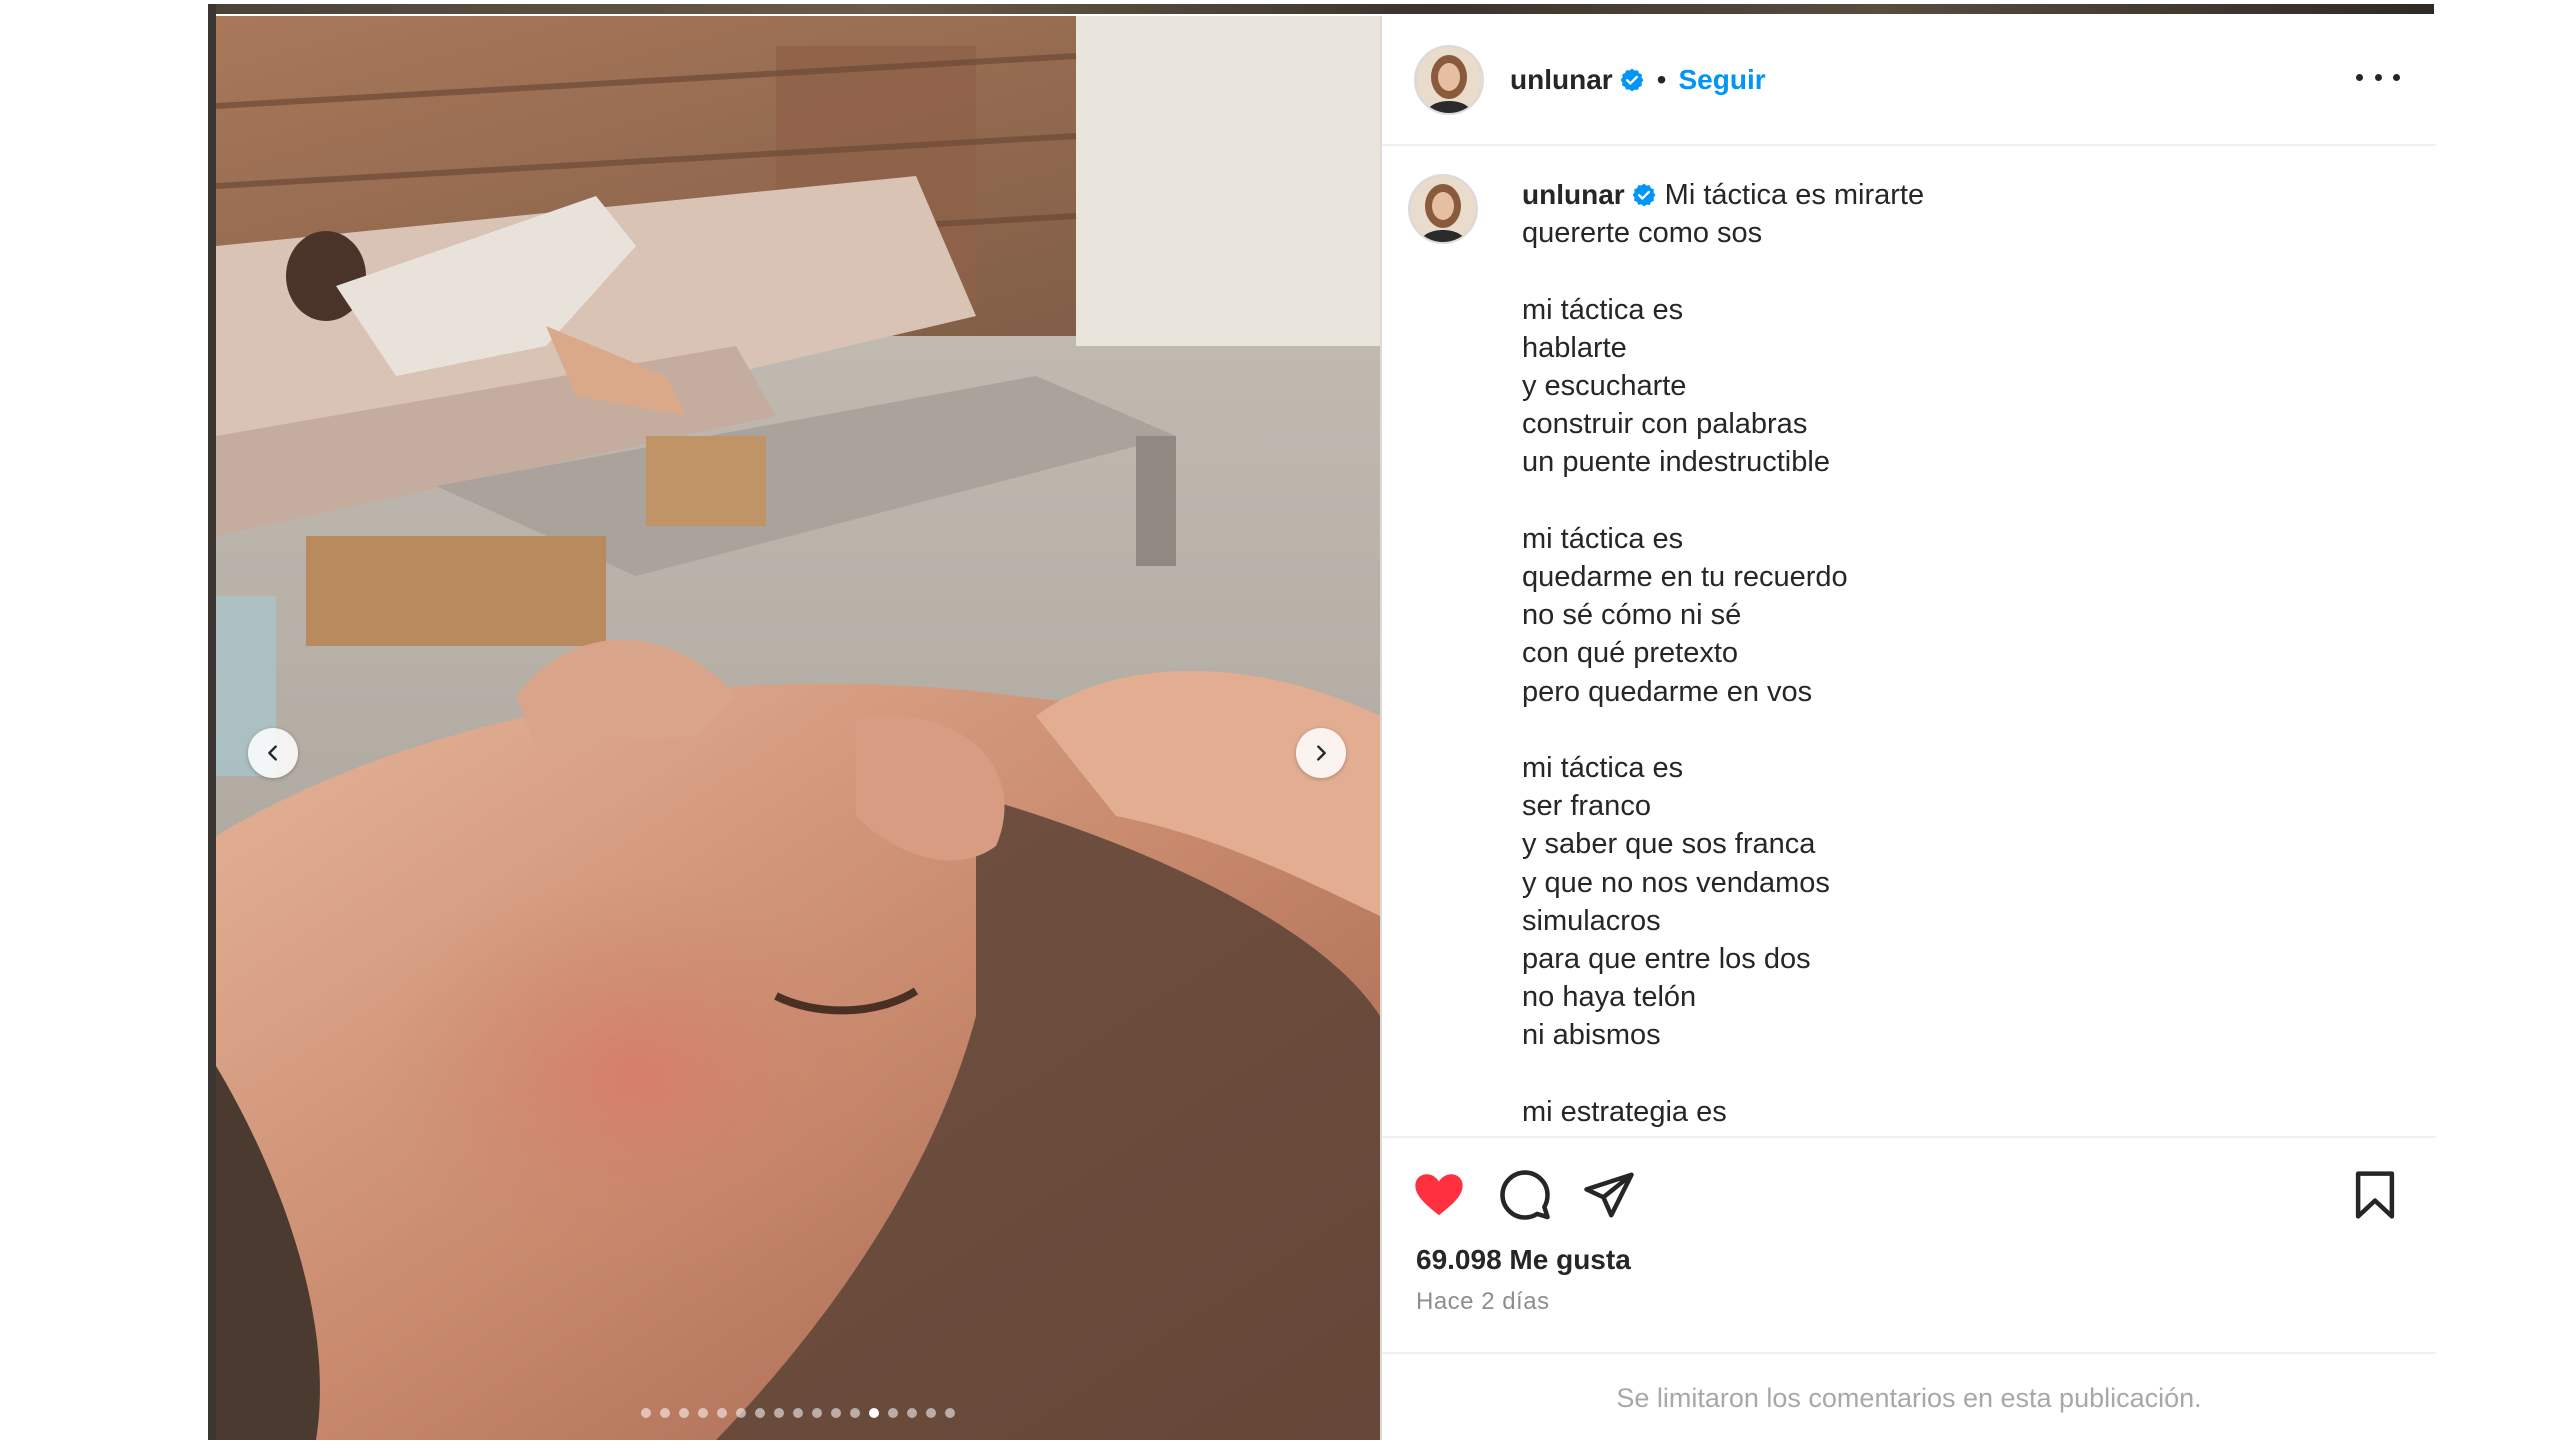 This screenshot has height=1442, width=2560. I want to click on carousel-indicator, so click(798, 1413).